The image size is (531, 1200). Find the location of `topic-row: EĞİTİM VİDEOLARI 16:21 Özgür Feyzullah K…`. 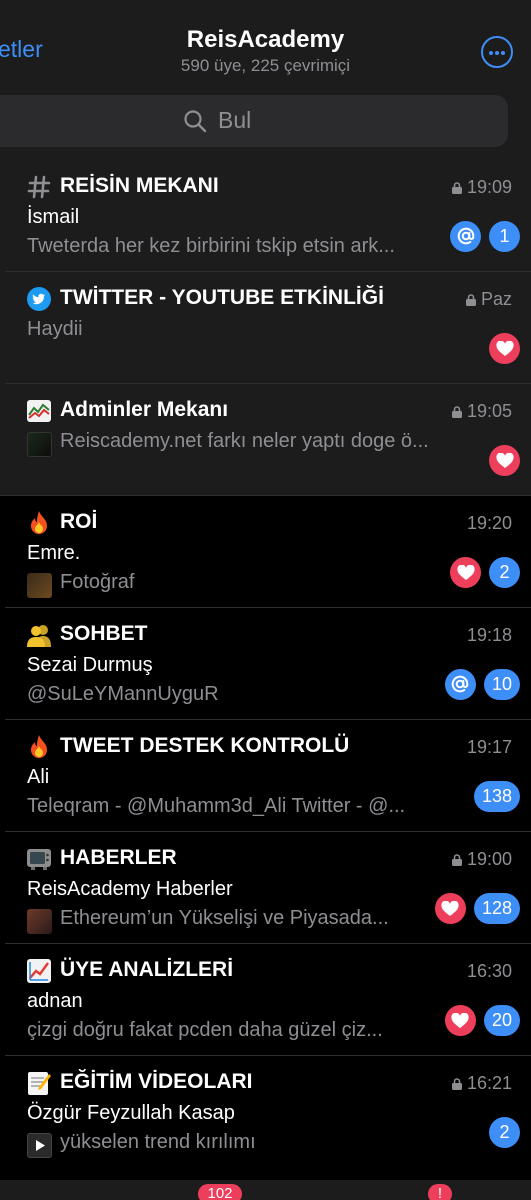

topic-row: EĞİTİM VİDEOLARI 16:21 Özgür Feyzullah K… is located at coordinates (265, 1112).